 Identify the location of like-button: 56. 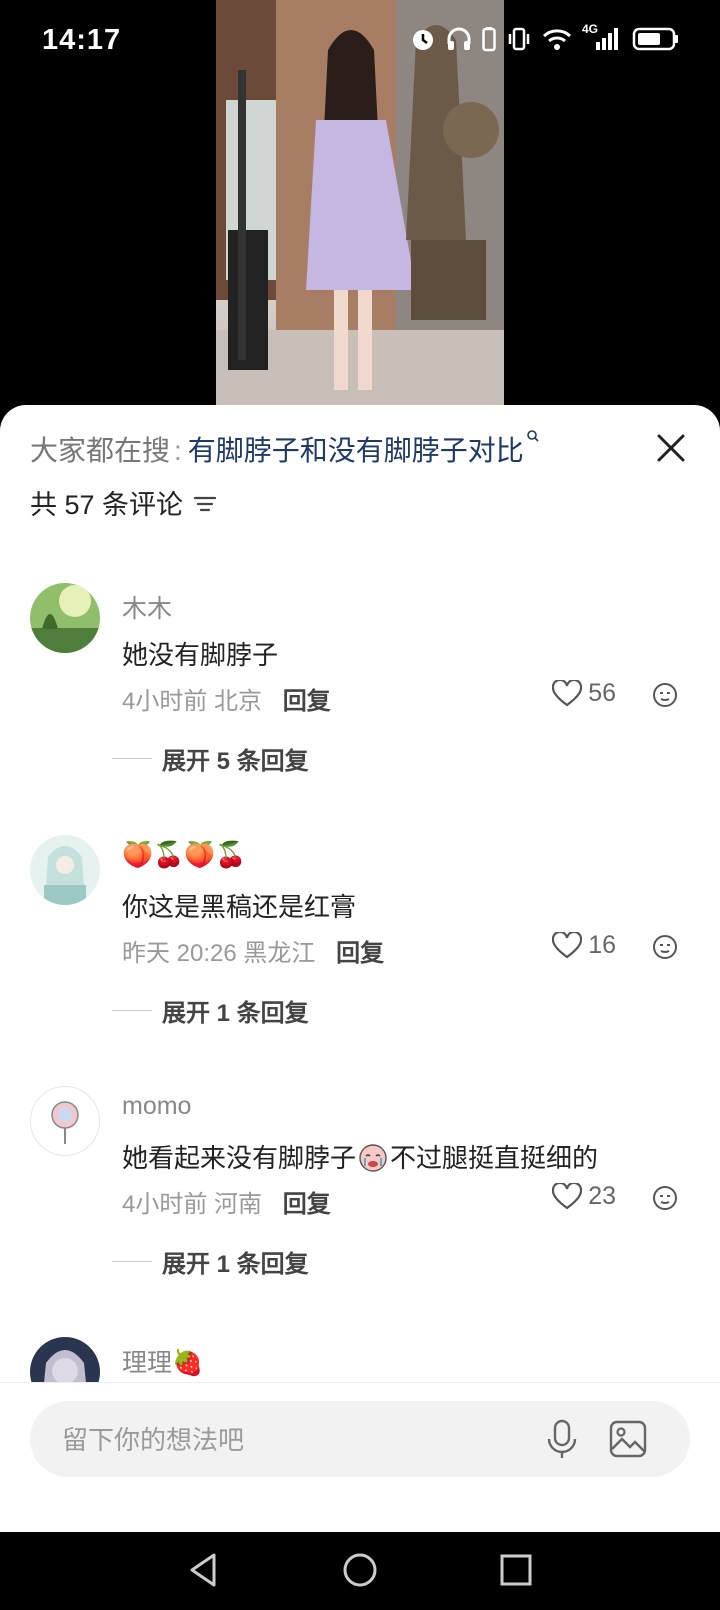
(584, 693).